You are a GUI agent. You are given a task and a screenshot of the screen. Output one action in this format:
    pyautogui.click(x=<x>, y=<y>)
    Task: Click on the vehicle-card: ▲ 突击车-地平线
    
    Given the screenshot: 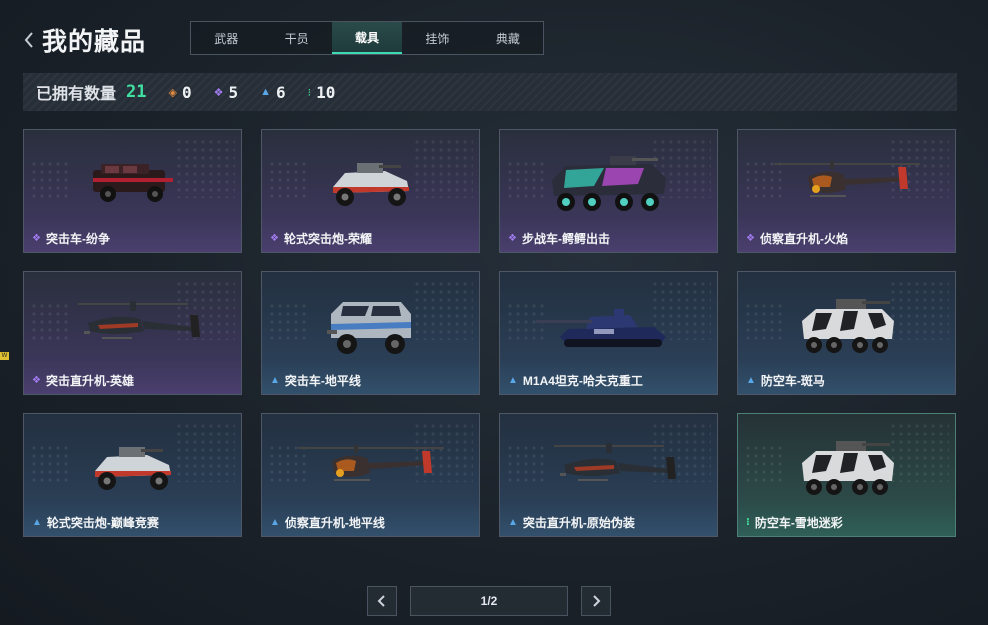 What is the action you would take?
    pyautogui.click(x=370, y=333)
    